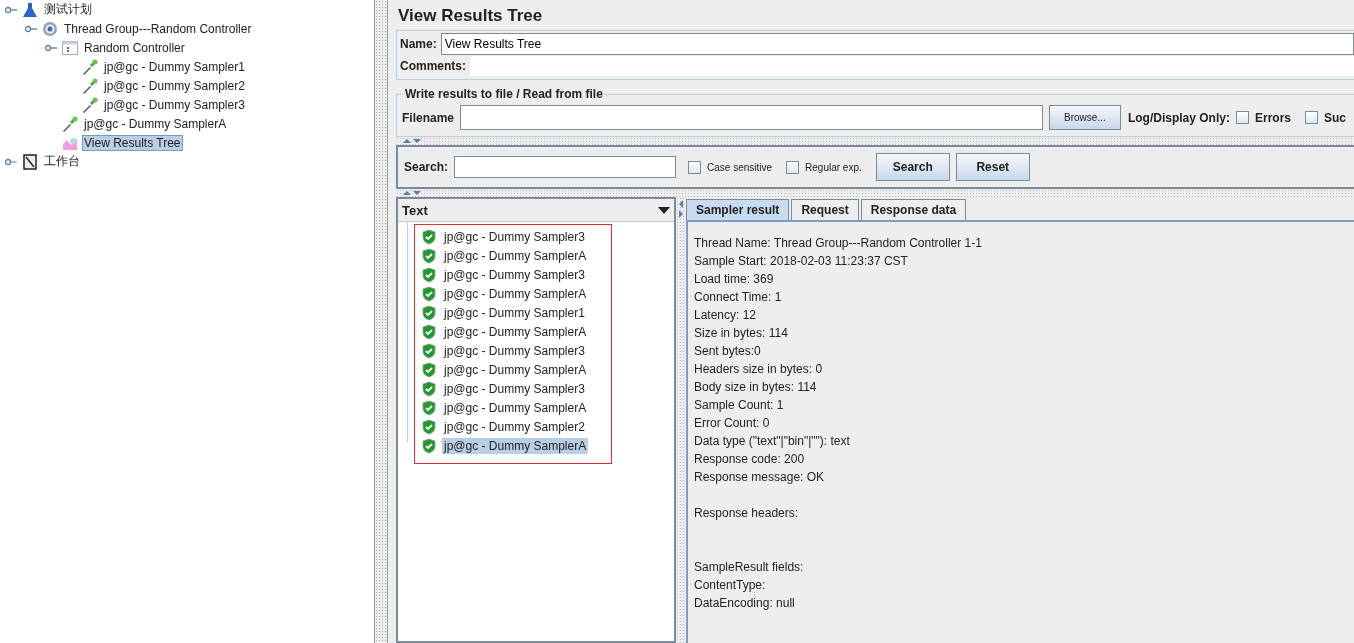  What do you see at coordinates (514, 426) in the screenshot?
I see `result-item: jp@gc - Dummy Sampler2` at bounding box center [514, 426].